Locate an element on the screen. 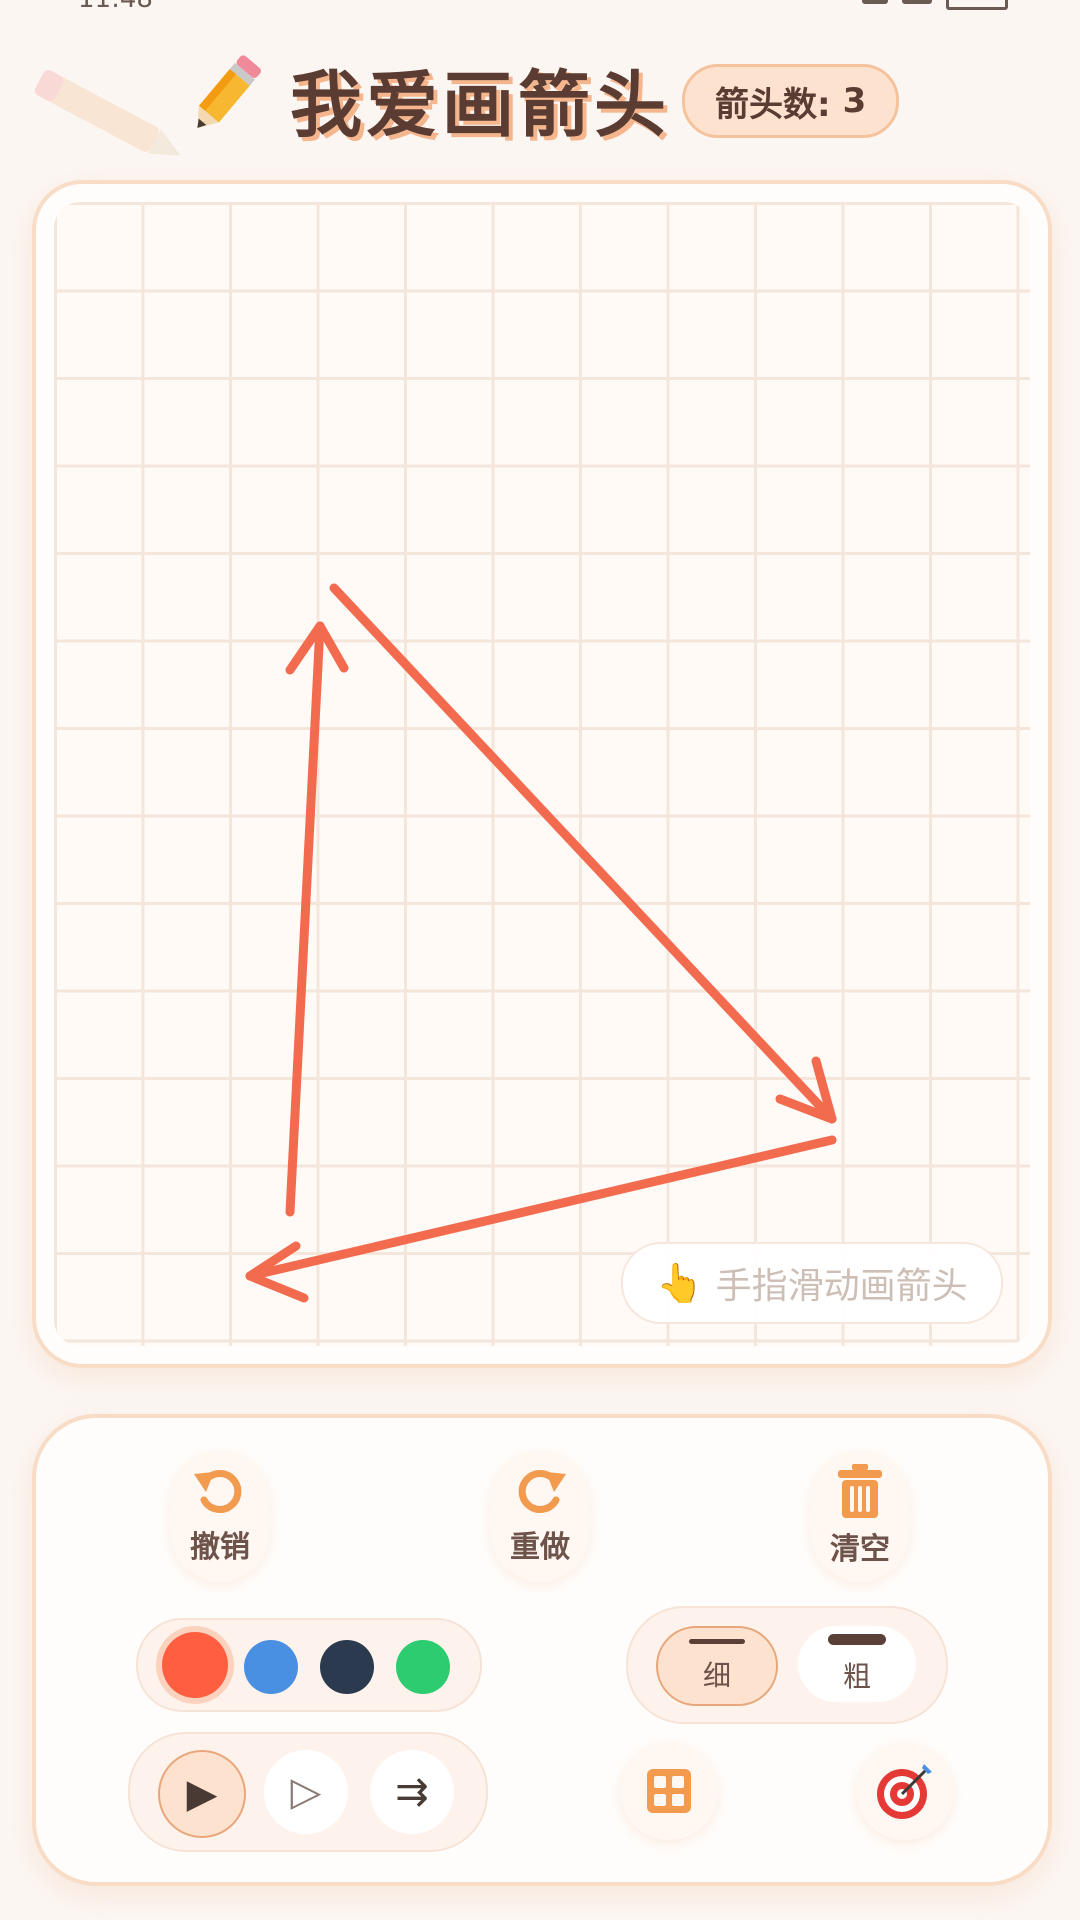  undo-label: 撤销 is located at coordinates (220, 1547).